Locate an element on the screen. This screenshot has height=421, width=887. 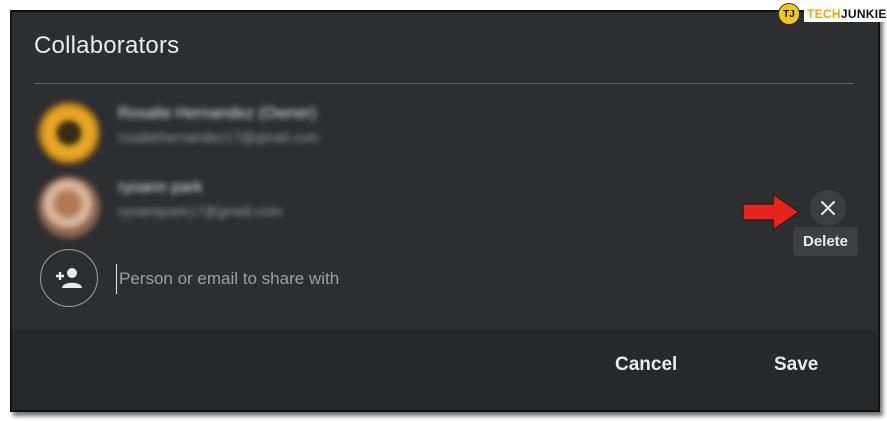
person-add-icon is located at coordinates (69, 278).